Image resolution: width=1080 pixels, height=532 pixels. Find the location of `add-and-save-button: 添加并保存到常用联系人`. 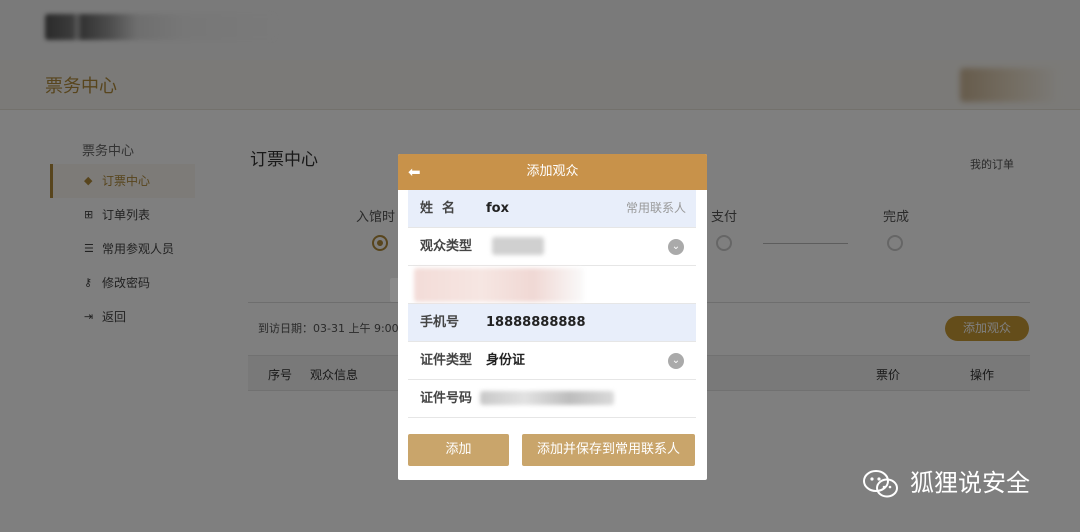

add-and-save-button: 添加并保存到常用联系人 is located at coordinates (608, 450).